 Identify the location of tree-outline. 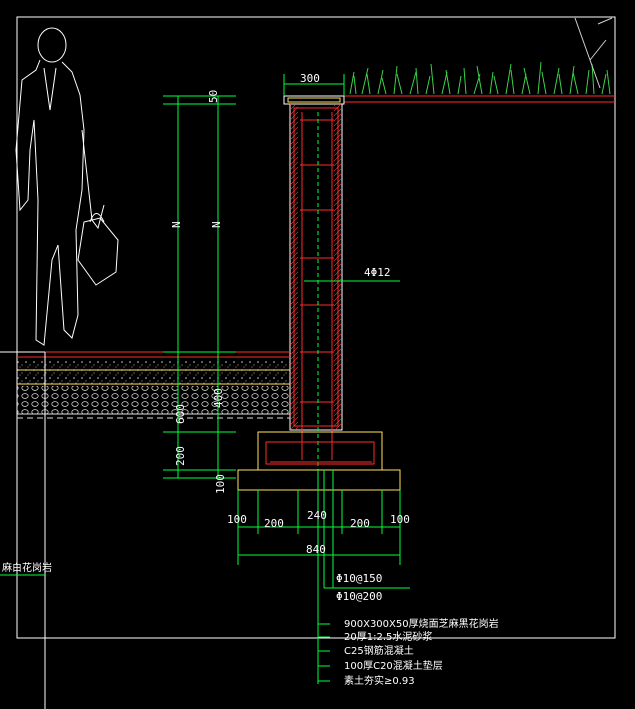
(593, 53).